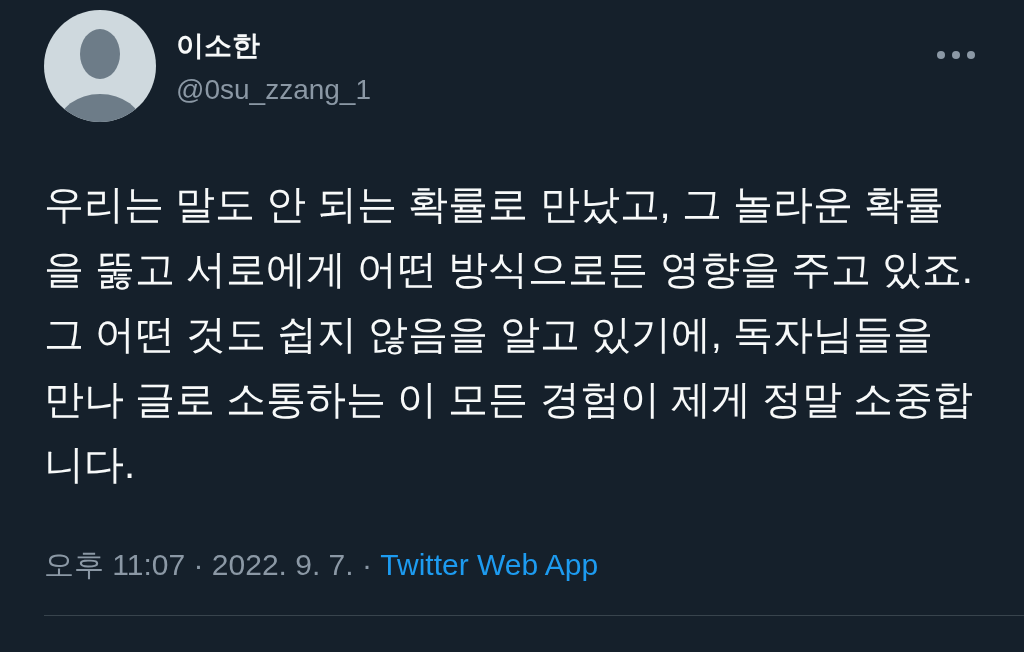  Describe the element at coordinates (546, 90) in the screenshot. I see `author-handle: @0su_zzang_1` at that location.